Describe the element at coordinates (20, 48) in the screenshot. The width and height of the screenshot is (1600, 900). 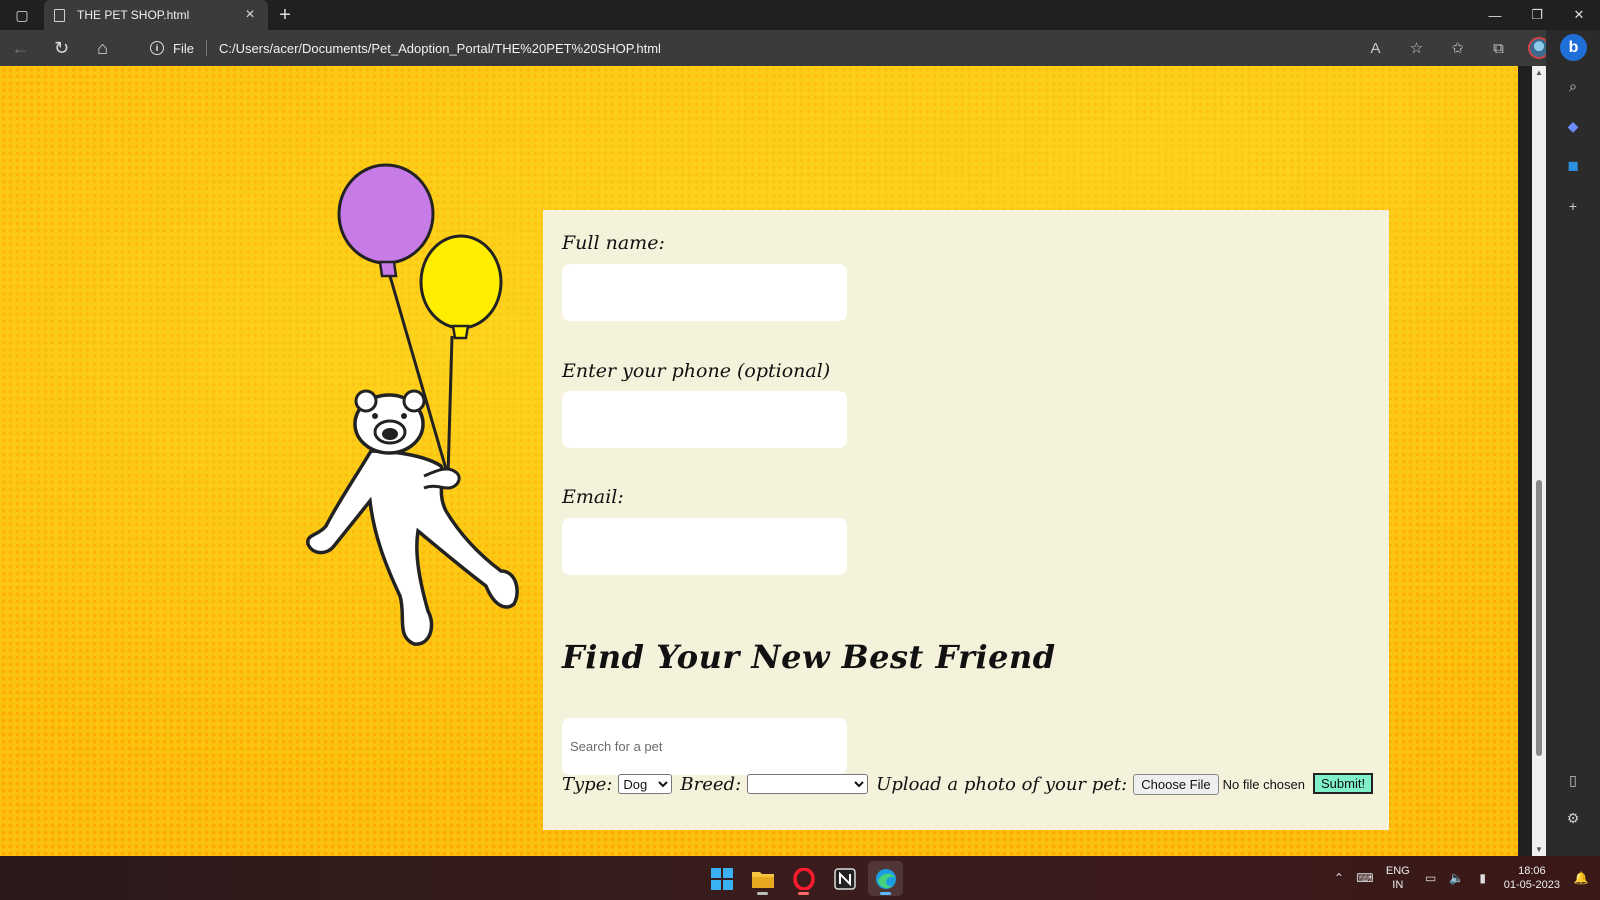
I see `back-icon: ←` at that location.